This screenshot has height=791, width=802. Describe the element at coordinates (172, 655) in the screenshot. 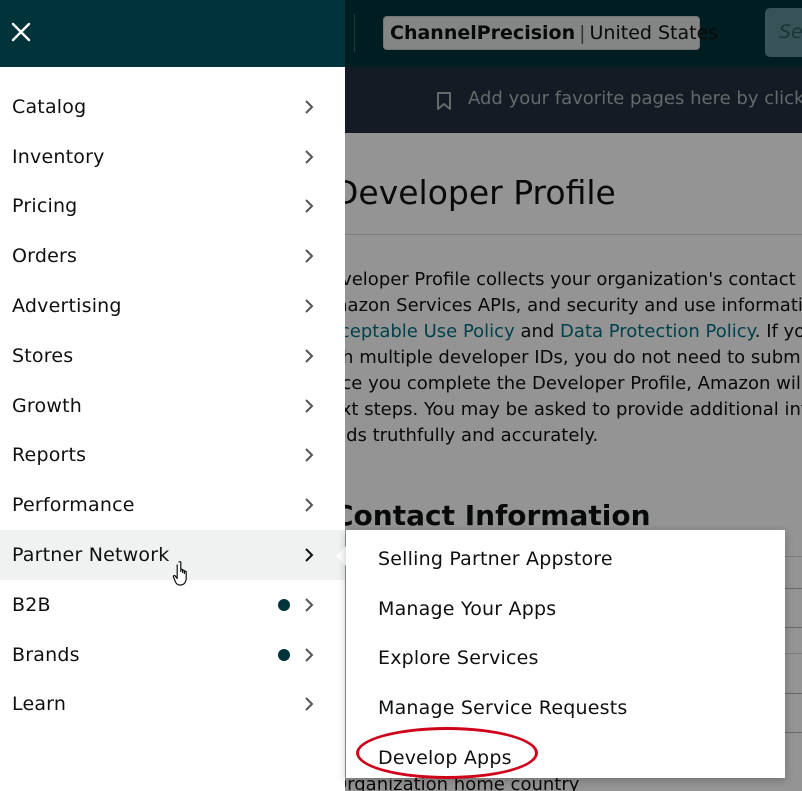

I see `nav-item-brands: Brands` at that location.